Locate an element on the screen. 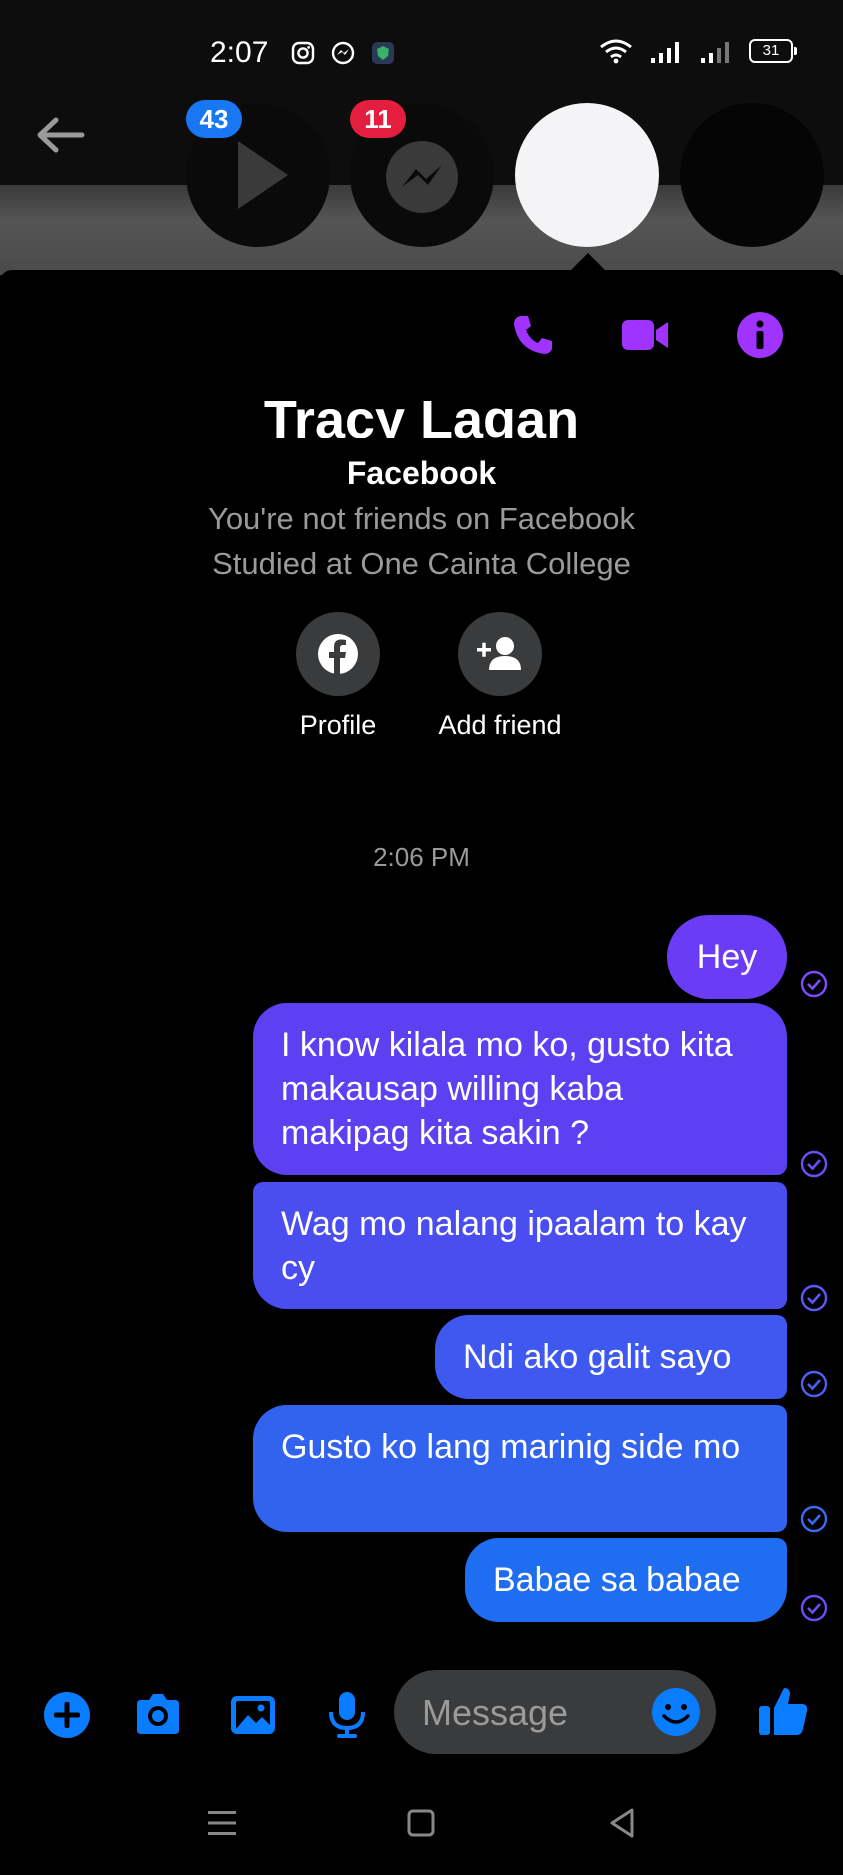  signal-icon is located at coordinates (665, 52).